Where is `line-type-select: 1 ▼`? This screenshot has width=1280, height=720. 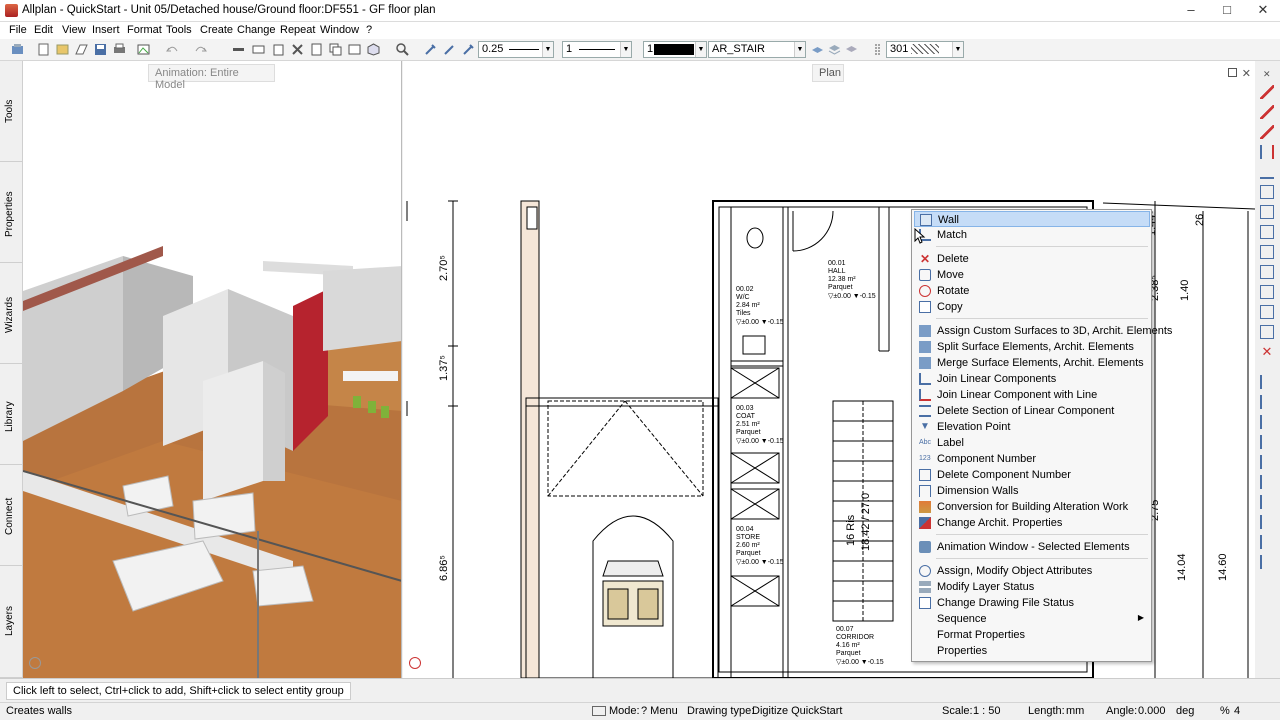
line-type-select: 1 ▼ is located at coordinates (597, 49).